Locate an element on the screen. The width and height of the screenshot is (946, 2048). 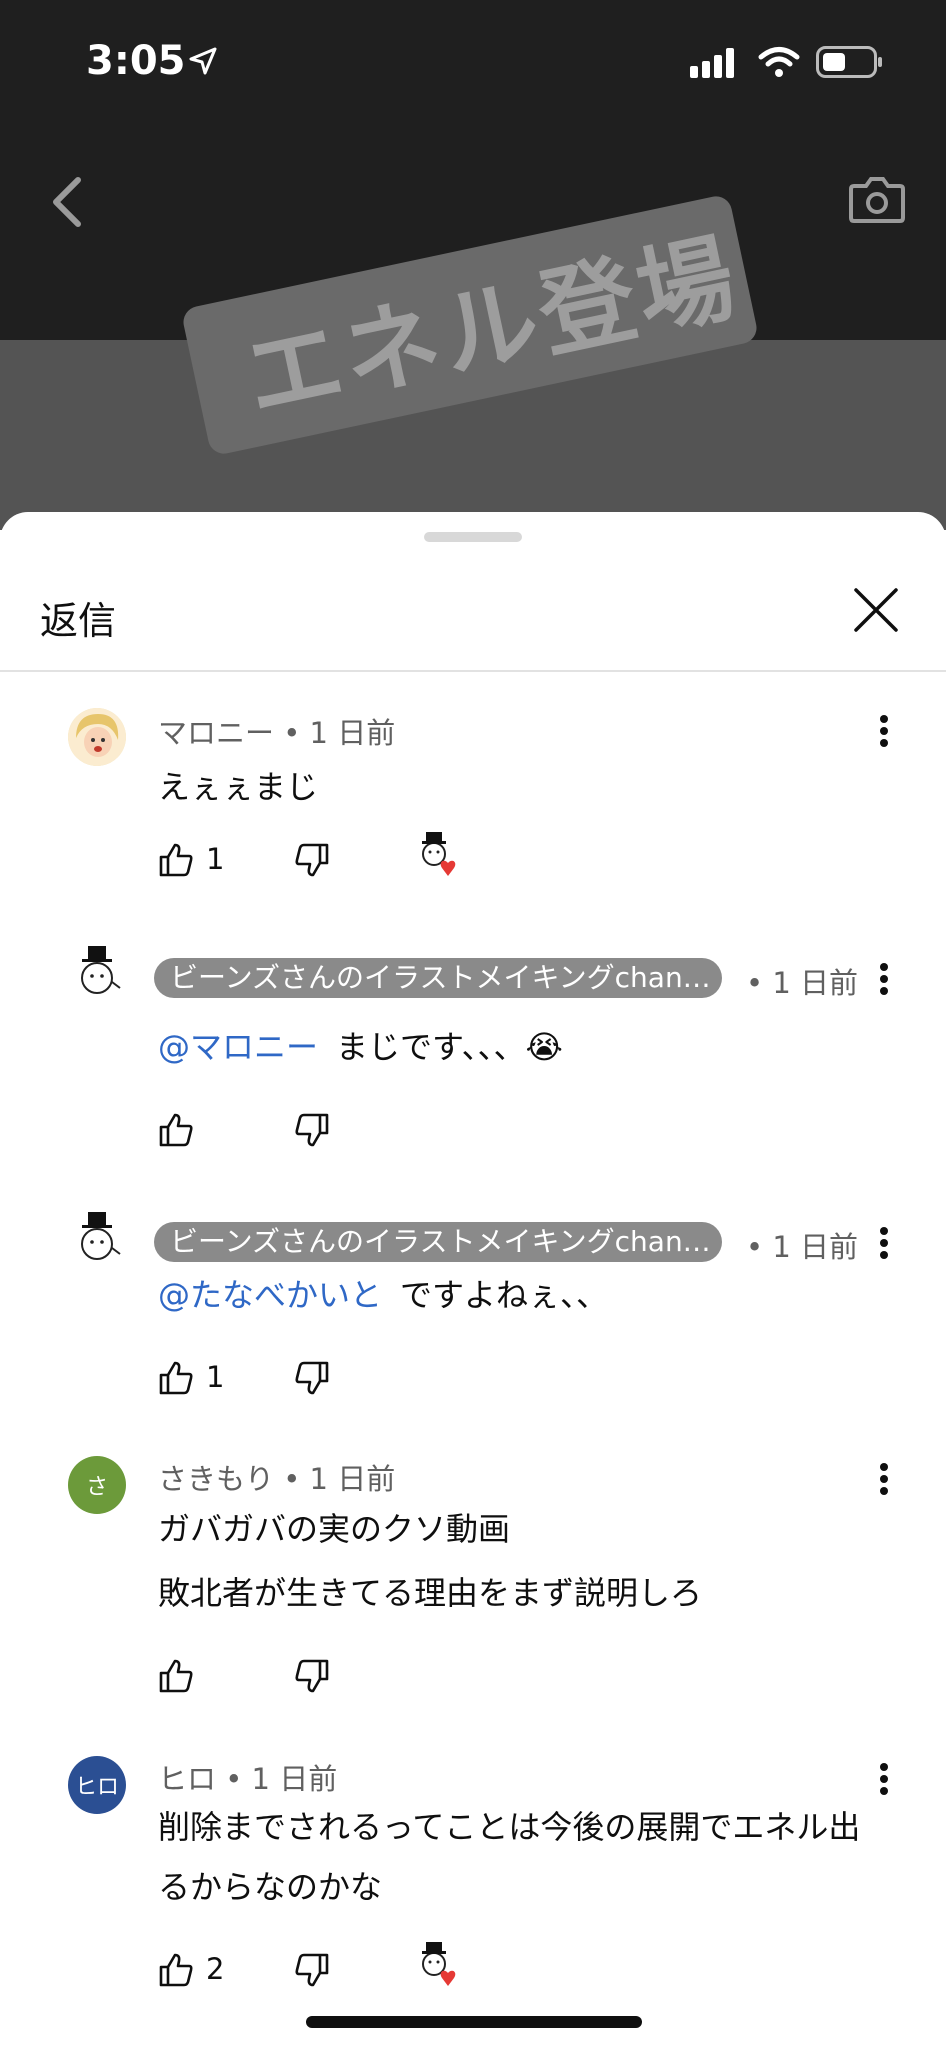
comment-text-line2: 敗北者が生きてる理由をまず説明しろ is located at coordinates (430, 1593).